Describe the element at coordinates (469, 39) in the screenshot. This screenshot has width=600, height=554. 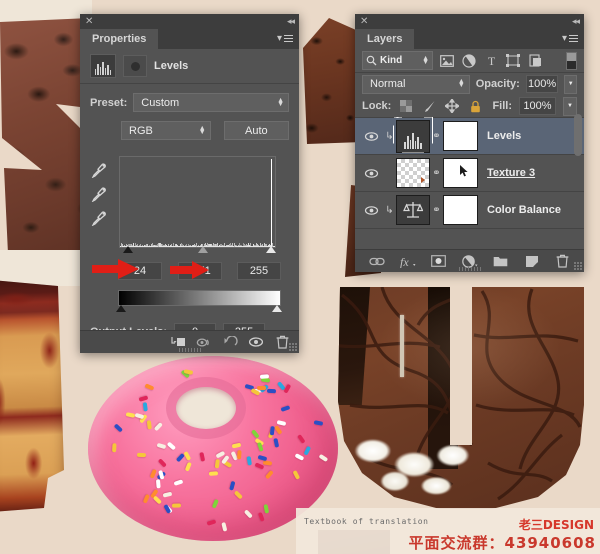
I see `layers-tab-row: Layers ▾` at that location.